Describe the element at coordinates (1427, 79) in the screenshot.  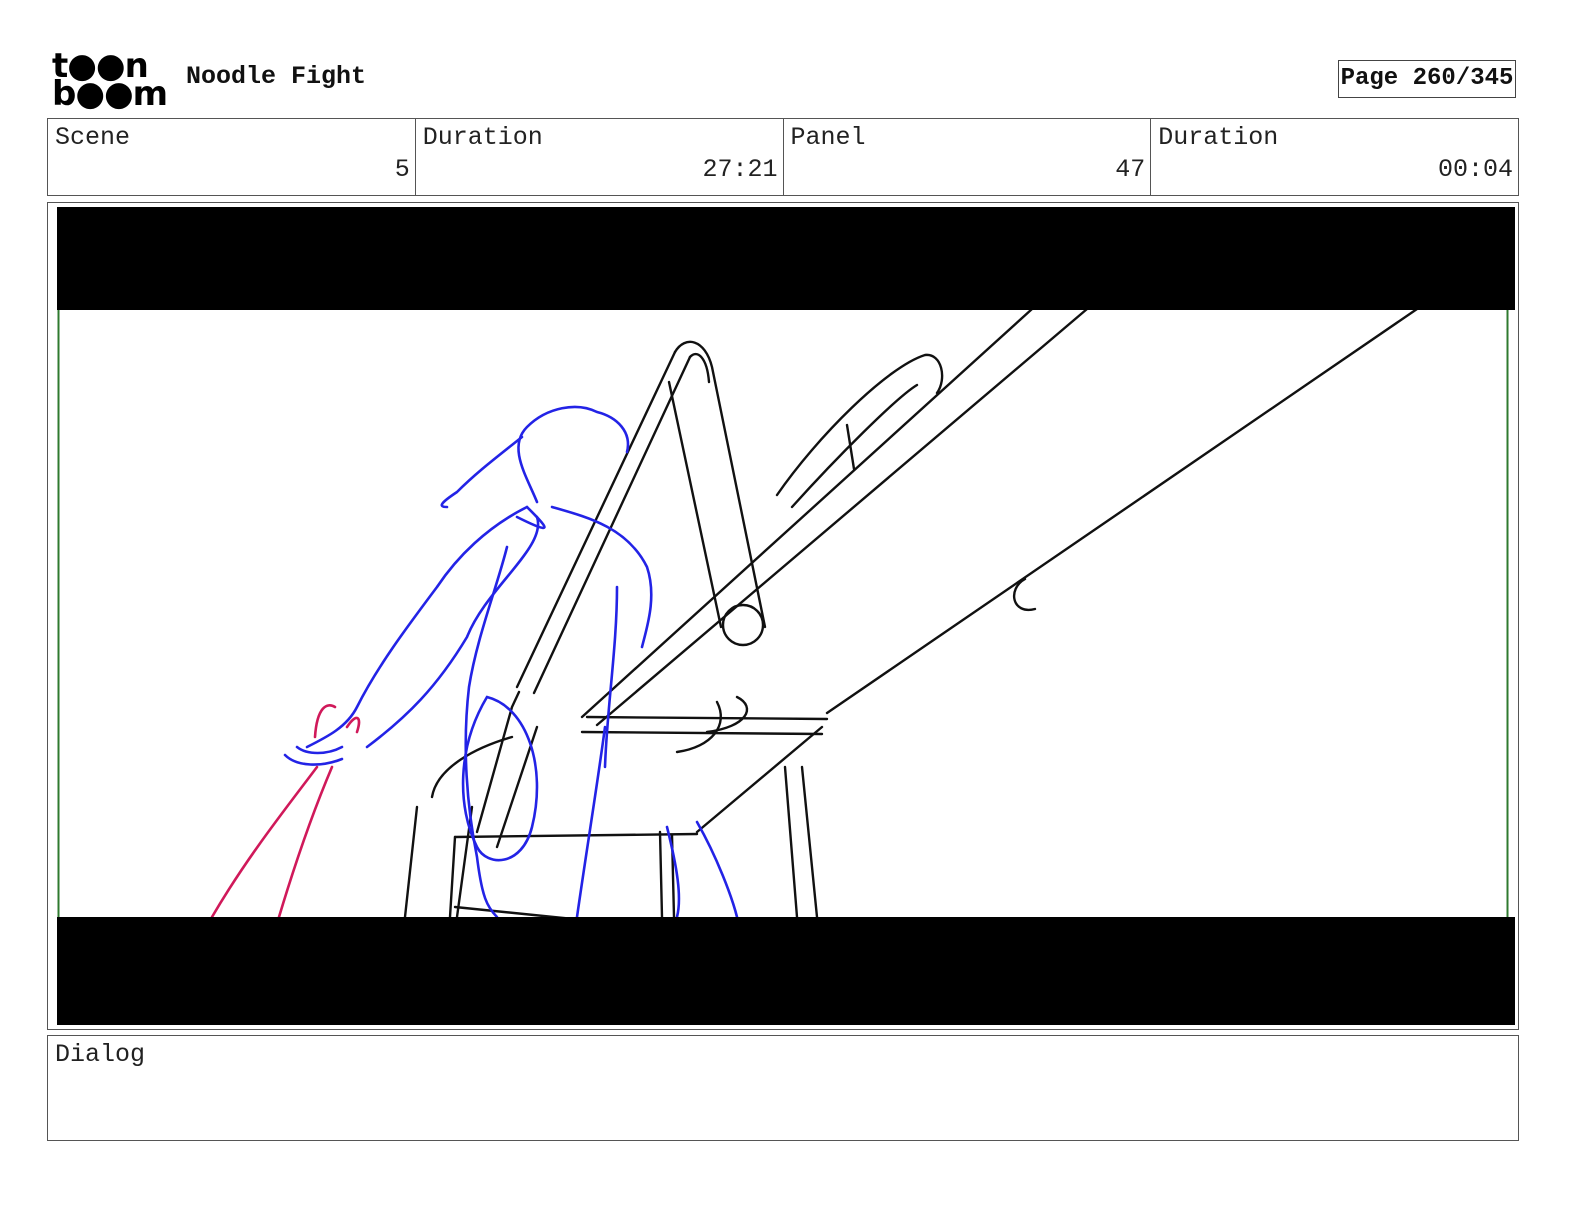
I see `page-number: Page 260/345` at that location.